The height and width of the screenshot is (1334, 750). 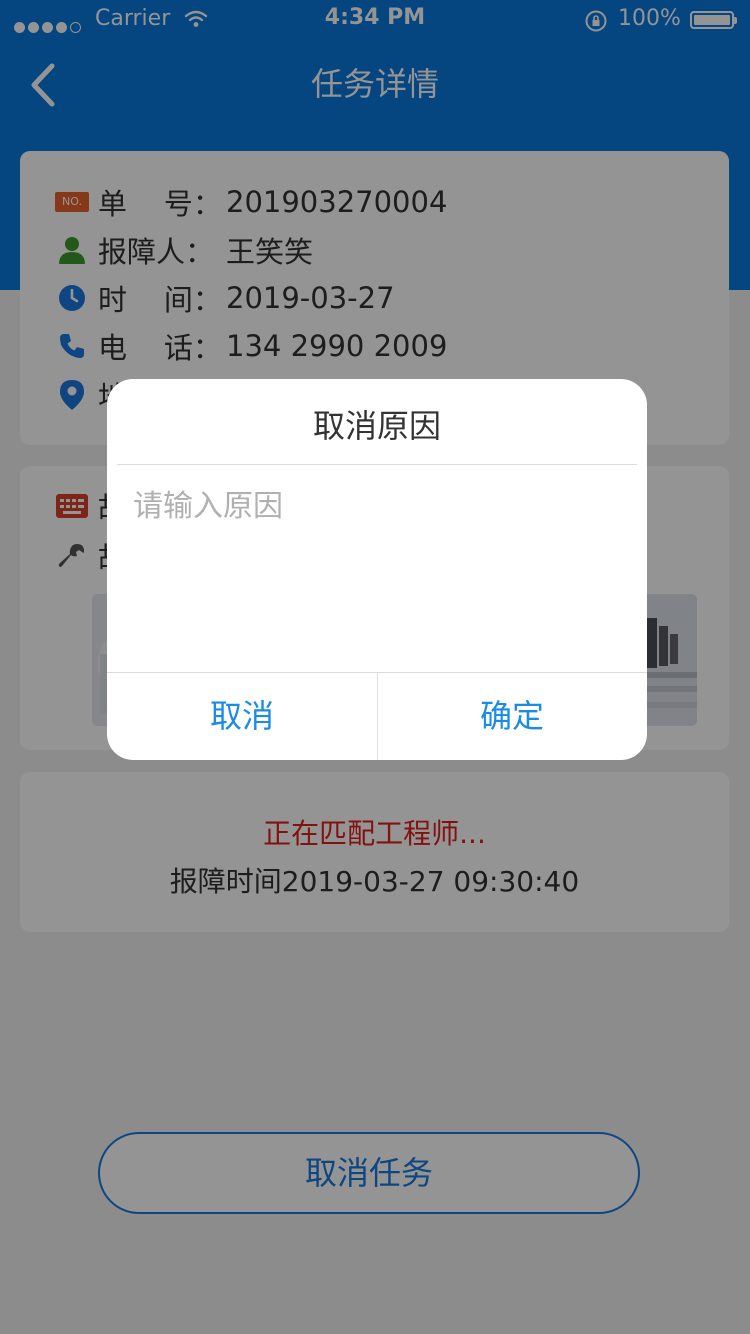 What do you see at coordinates (512, 716) in the screenshot?
I see `dialog-confirm-button: 确定` at bounding box center [512, 716].